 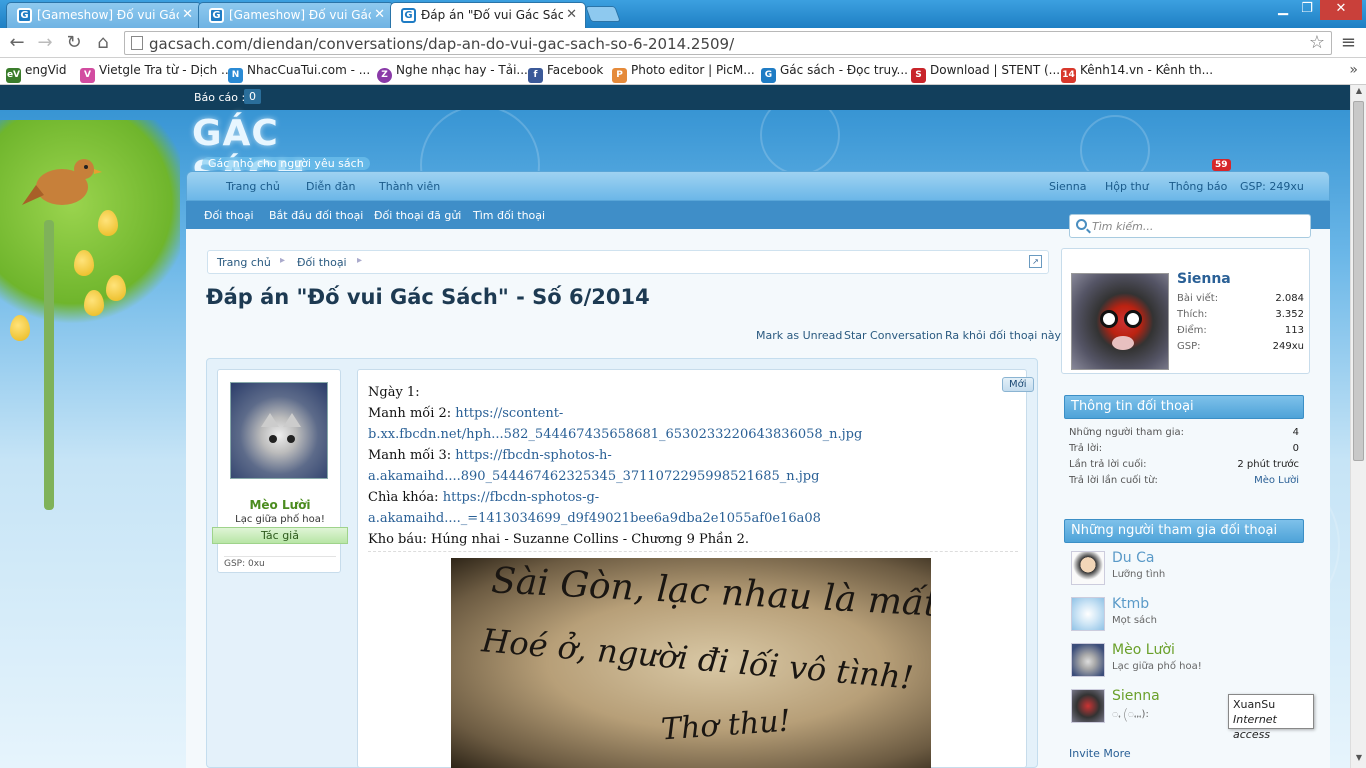 What do you see at coordinates (1133, 558) in the screenshot?
I see `participant-name: Du Ca` at bounding box center [1133, 558].